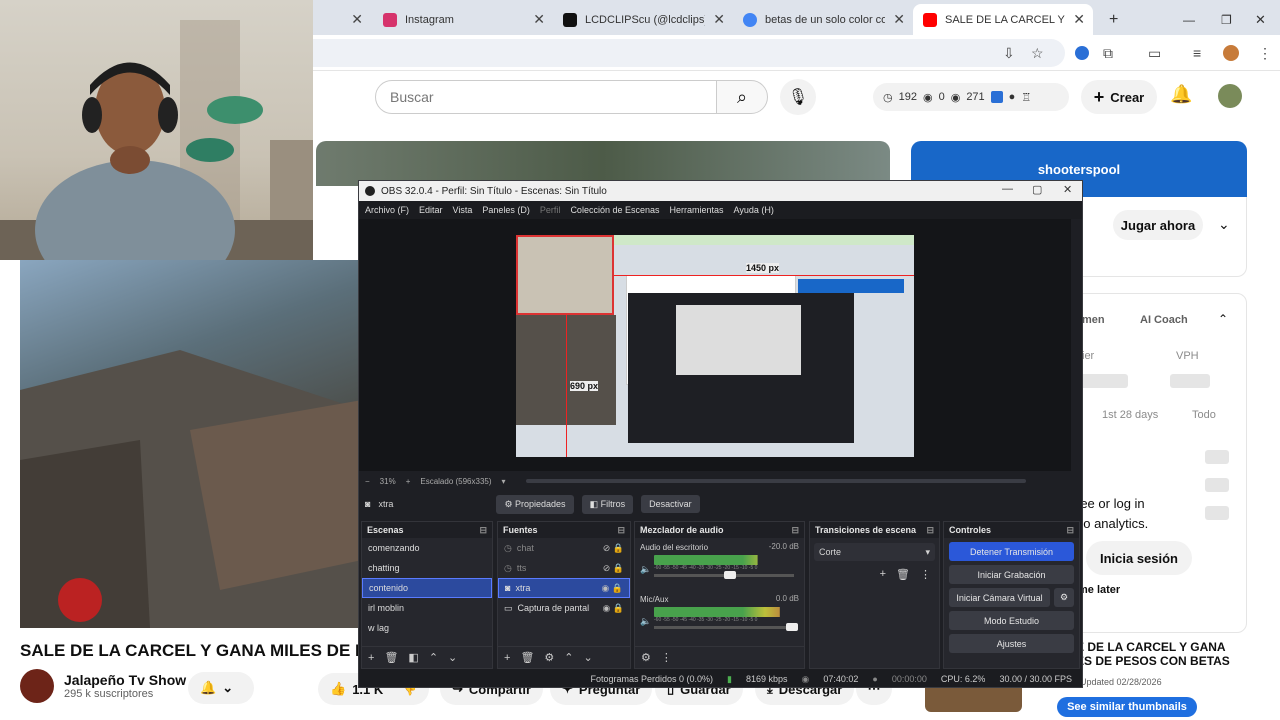  I want to click on tab-previous: ✕, so click(342, 19).